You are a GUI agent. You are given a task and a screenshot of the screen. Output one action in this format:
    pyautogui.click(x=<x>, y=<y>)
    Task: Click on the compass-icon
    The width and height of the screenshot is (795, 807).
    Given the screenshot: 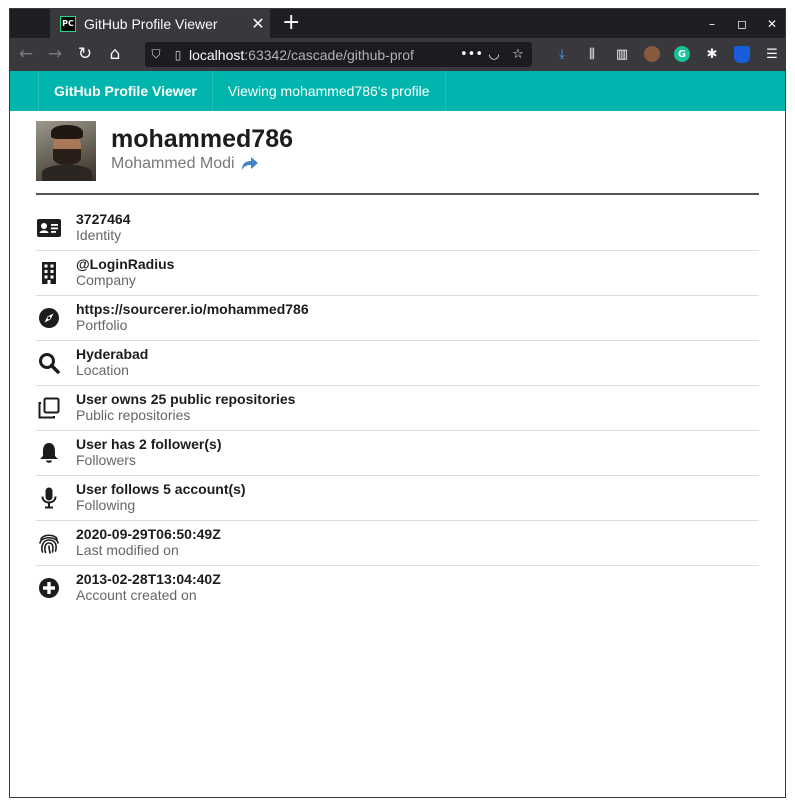 What is the action you would take?
    pyautogui.click(x=49, y=318)
    